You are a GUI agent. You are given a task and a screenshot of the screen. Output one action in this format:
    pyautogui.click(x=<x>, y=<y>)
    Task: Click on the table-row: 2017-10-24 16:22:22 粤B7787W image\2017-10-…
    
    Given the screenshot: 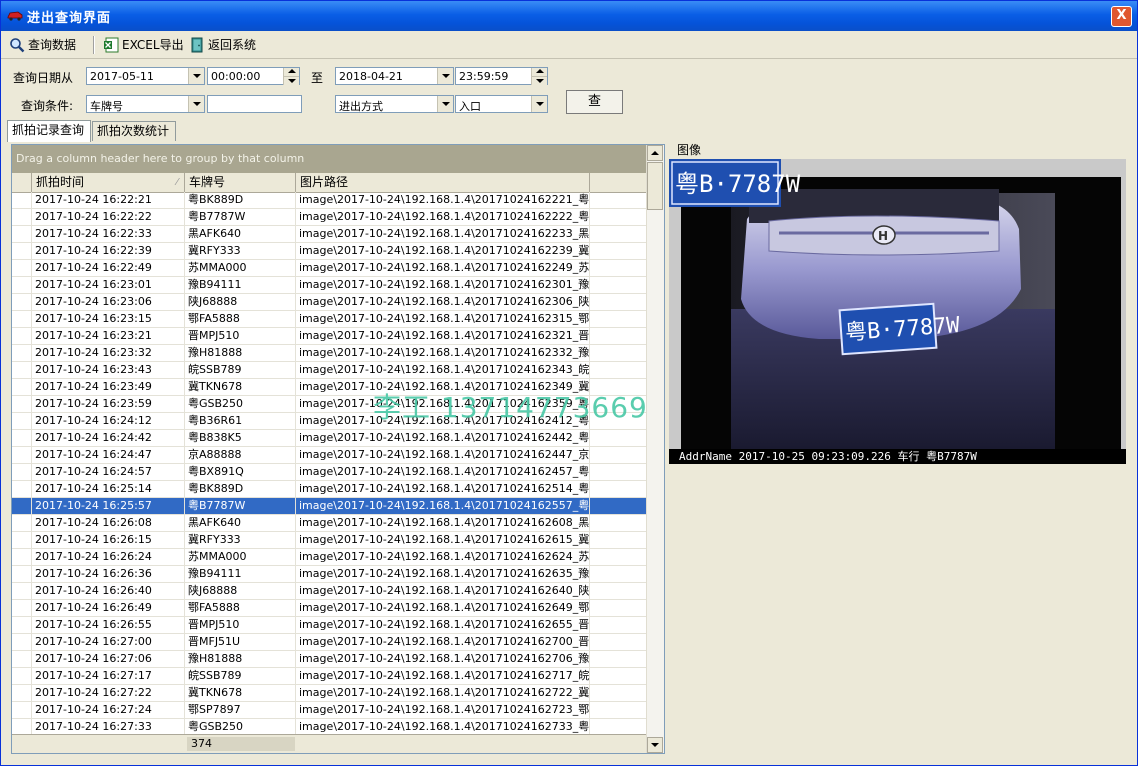 What is the action you would take?
    pyautogui.click(x=330, y=217)
    